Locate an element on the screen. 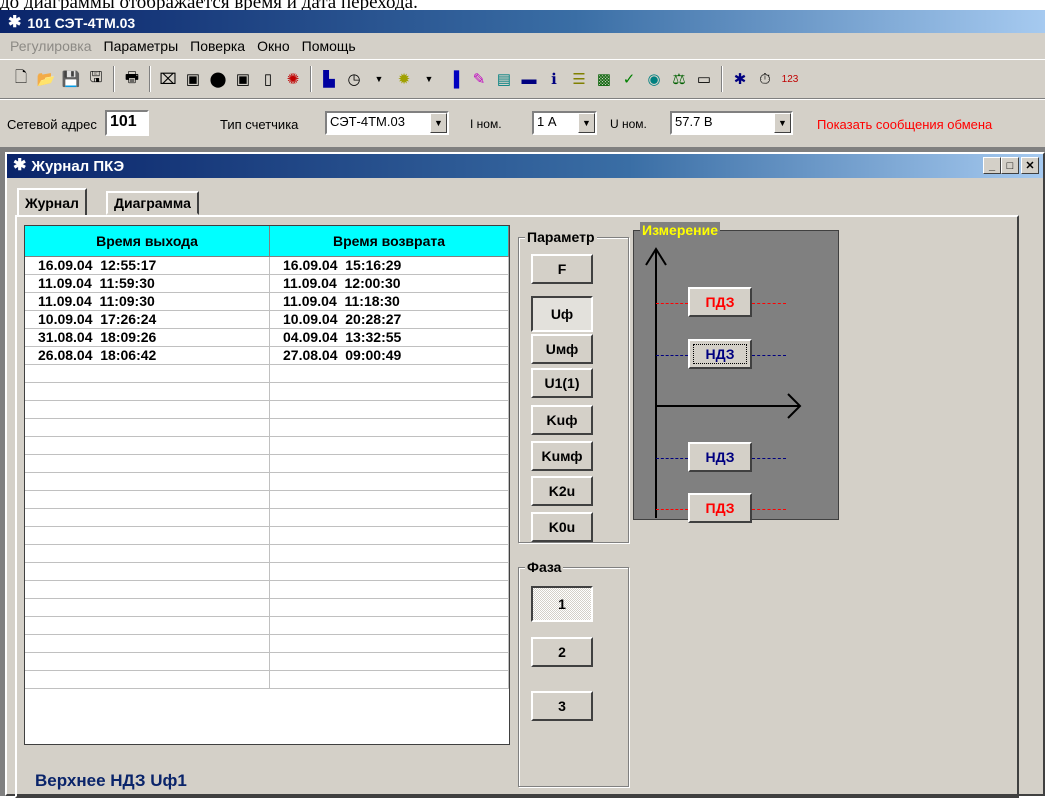 The height and width of the screenshot is (798, 1045). new-file-icon: 🗋 is located at coordinates (21, 79).